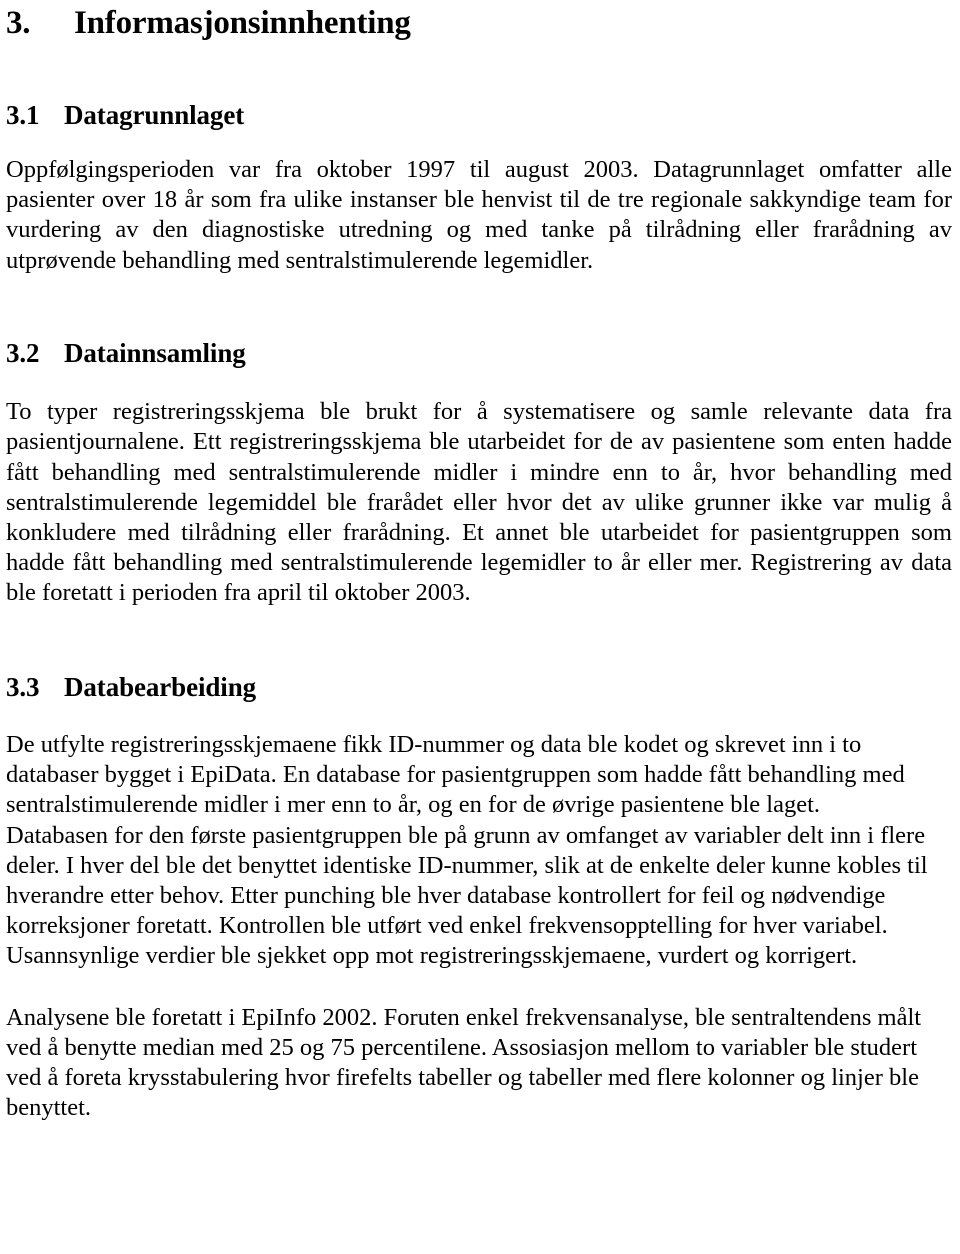 The image size is (960, 1254). I want to click on section-heading-3-2-number: 3.2, so click(23, 352).